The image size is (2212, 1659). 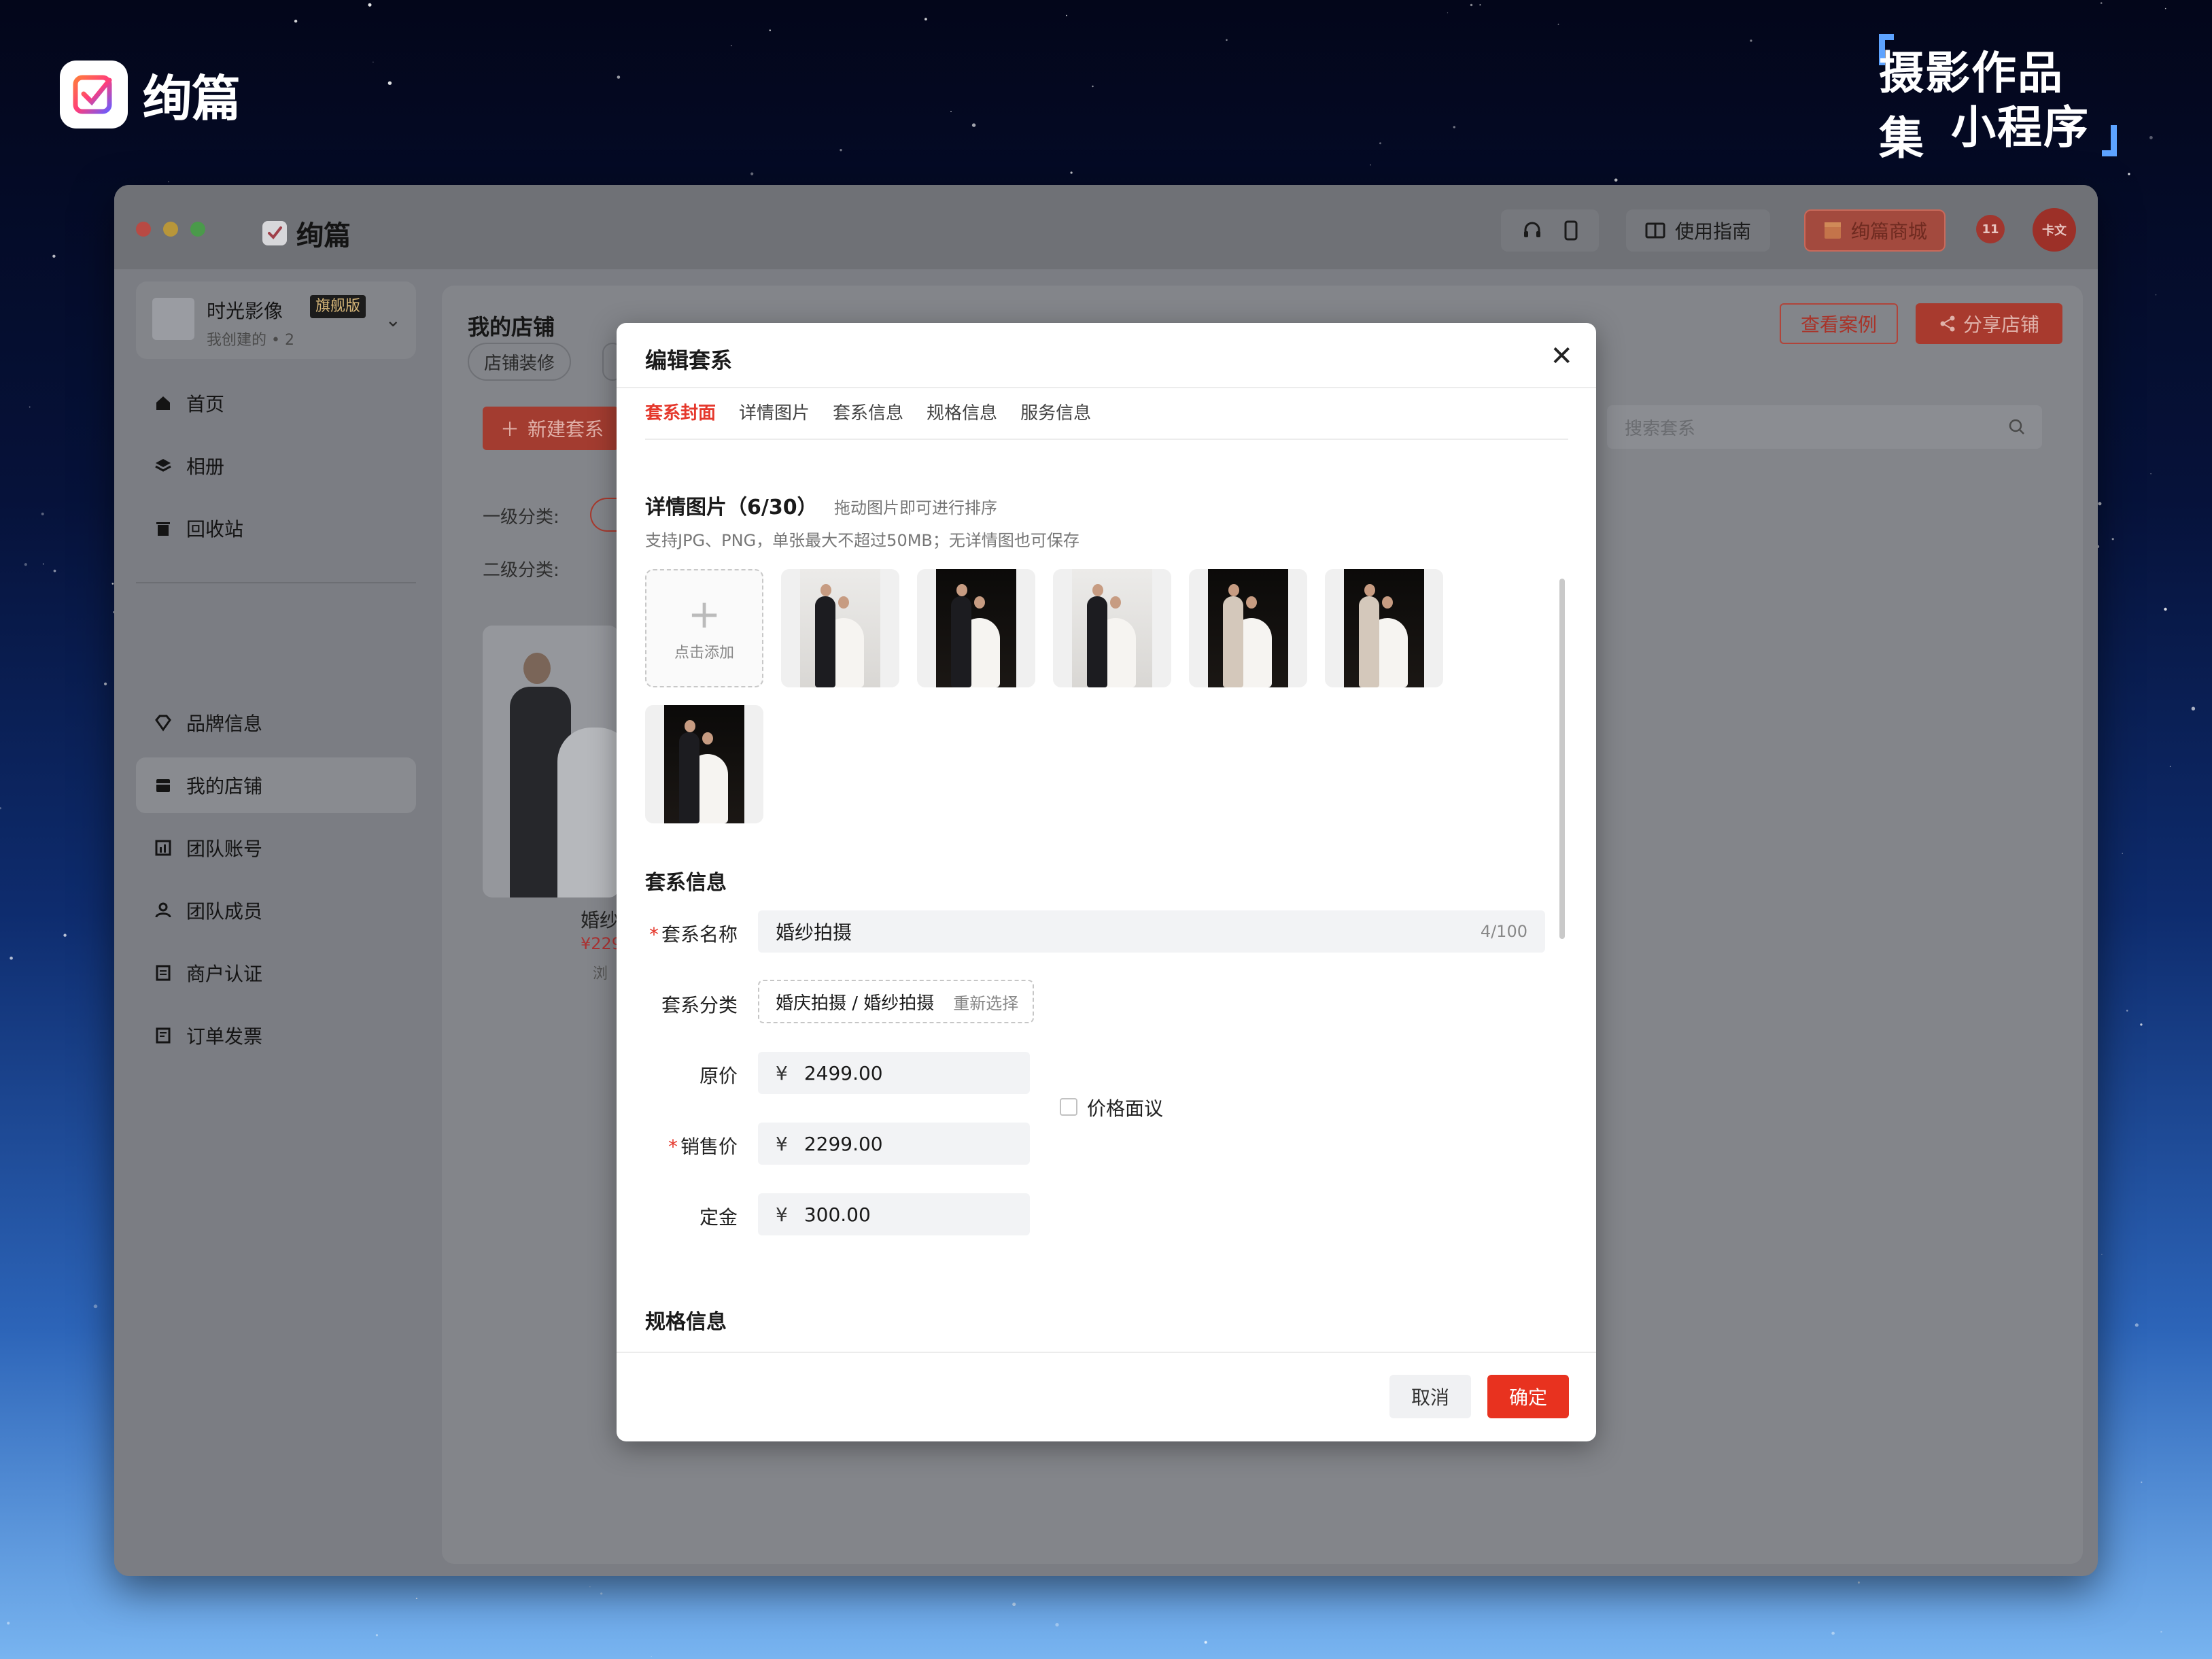 What do you see at coordinates (680, 414) in the screenshot?
I see `tab-0: 套系封面` at bounding box center [680, 414].